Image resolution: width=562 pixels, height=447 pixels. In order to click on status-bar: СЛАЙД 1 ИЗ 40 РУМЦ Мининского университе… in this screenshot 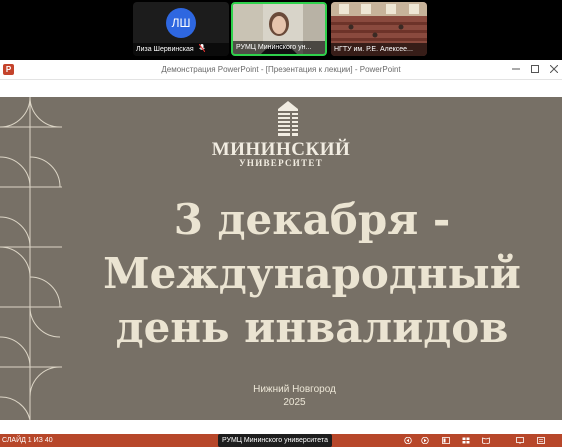, I will do `click(281, 440)`.